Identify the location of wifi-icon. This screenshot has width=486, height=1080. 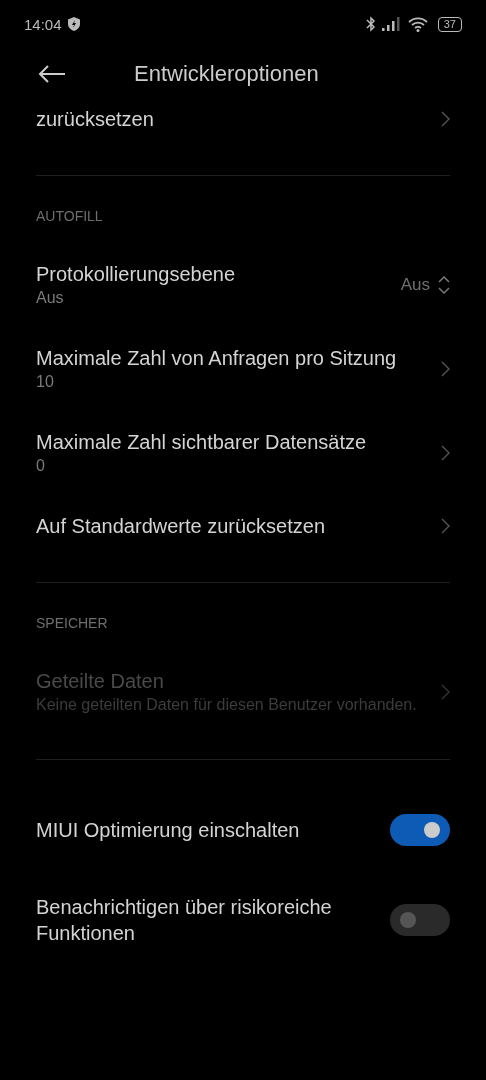
(417, 24).